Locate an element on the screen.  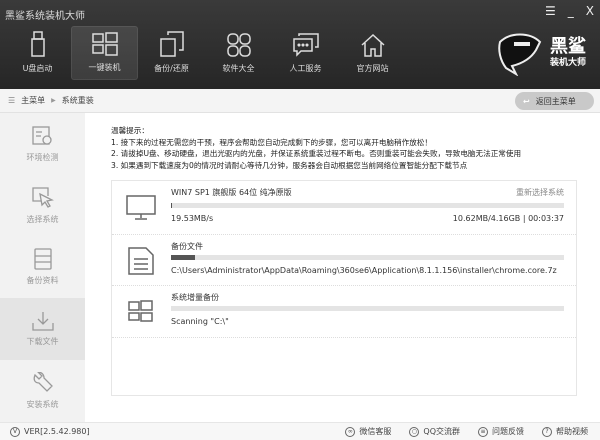
reselect-system-link: 重新选择系统 is located at coordinates (540, 192).